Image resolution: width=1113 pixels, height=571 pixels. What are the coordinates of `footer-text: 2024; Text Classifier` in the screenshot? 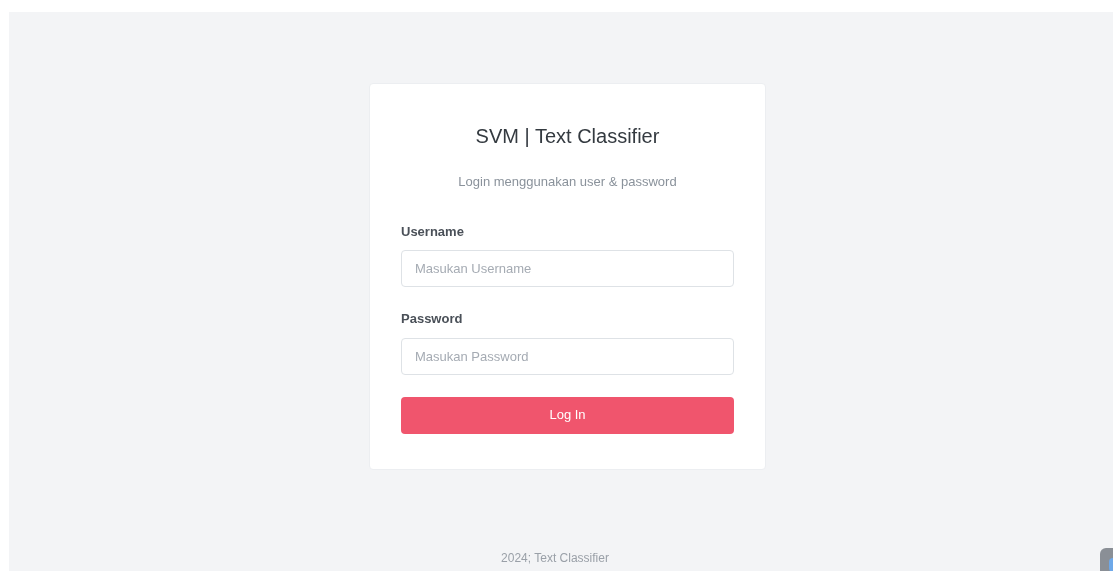 It's located at (555, 558).